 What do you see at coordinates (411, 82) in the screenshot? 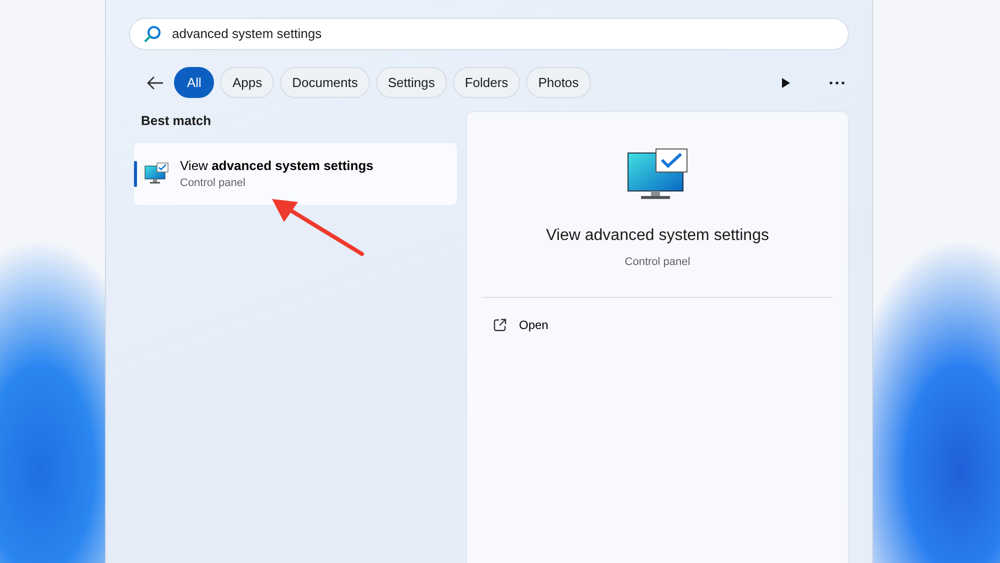
I see `filter-tab: Settings` at bounding box center [411, 82].